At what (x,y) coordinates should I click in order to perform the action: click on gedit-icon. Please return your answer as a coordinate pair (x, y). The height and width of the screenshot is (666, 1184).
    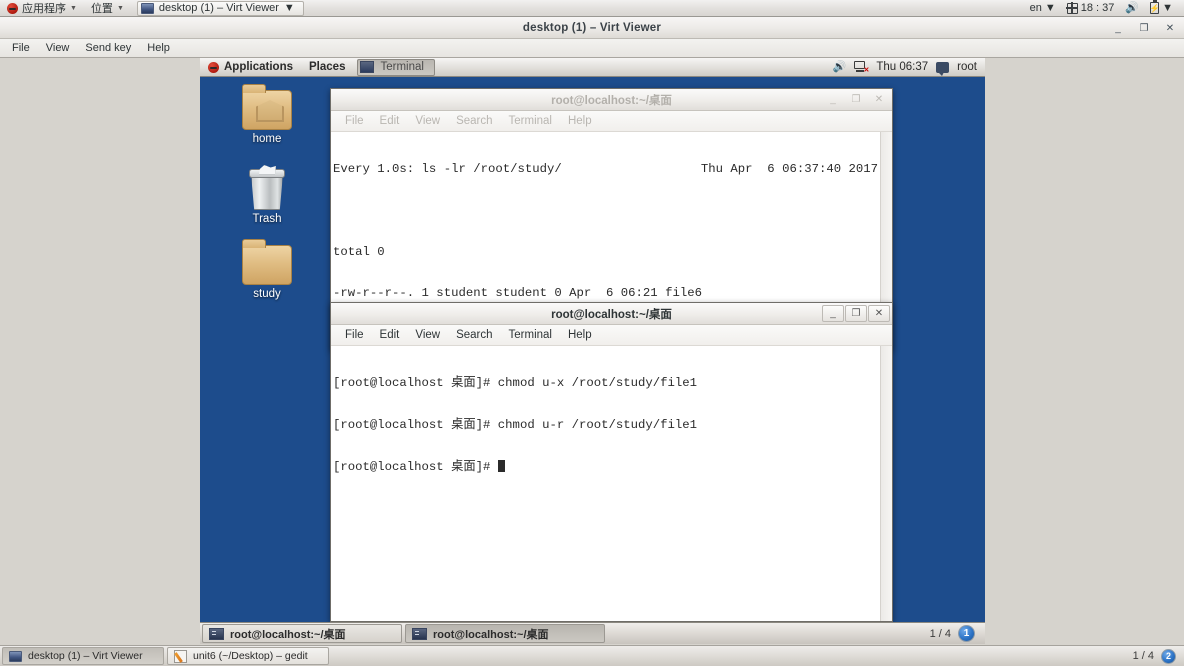
    Looking at the image, I should click on (180, 656).